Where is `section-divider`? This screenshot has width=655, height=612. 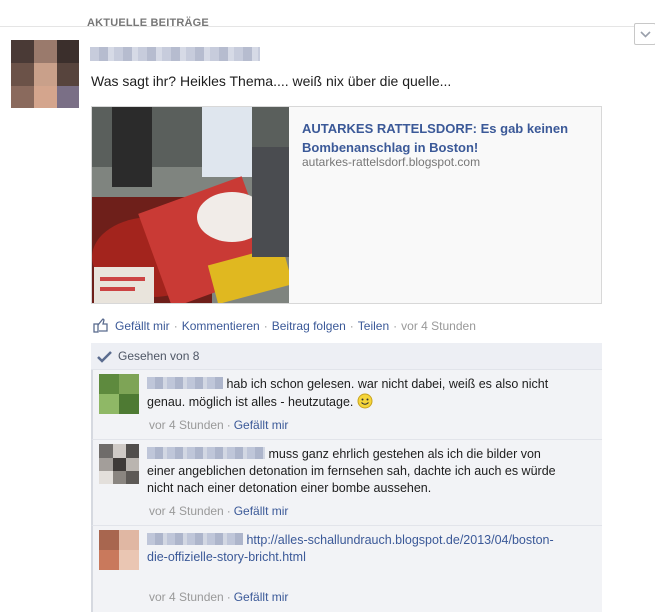 section-divider is located at coordinates (327, 26).